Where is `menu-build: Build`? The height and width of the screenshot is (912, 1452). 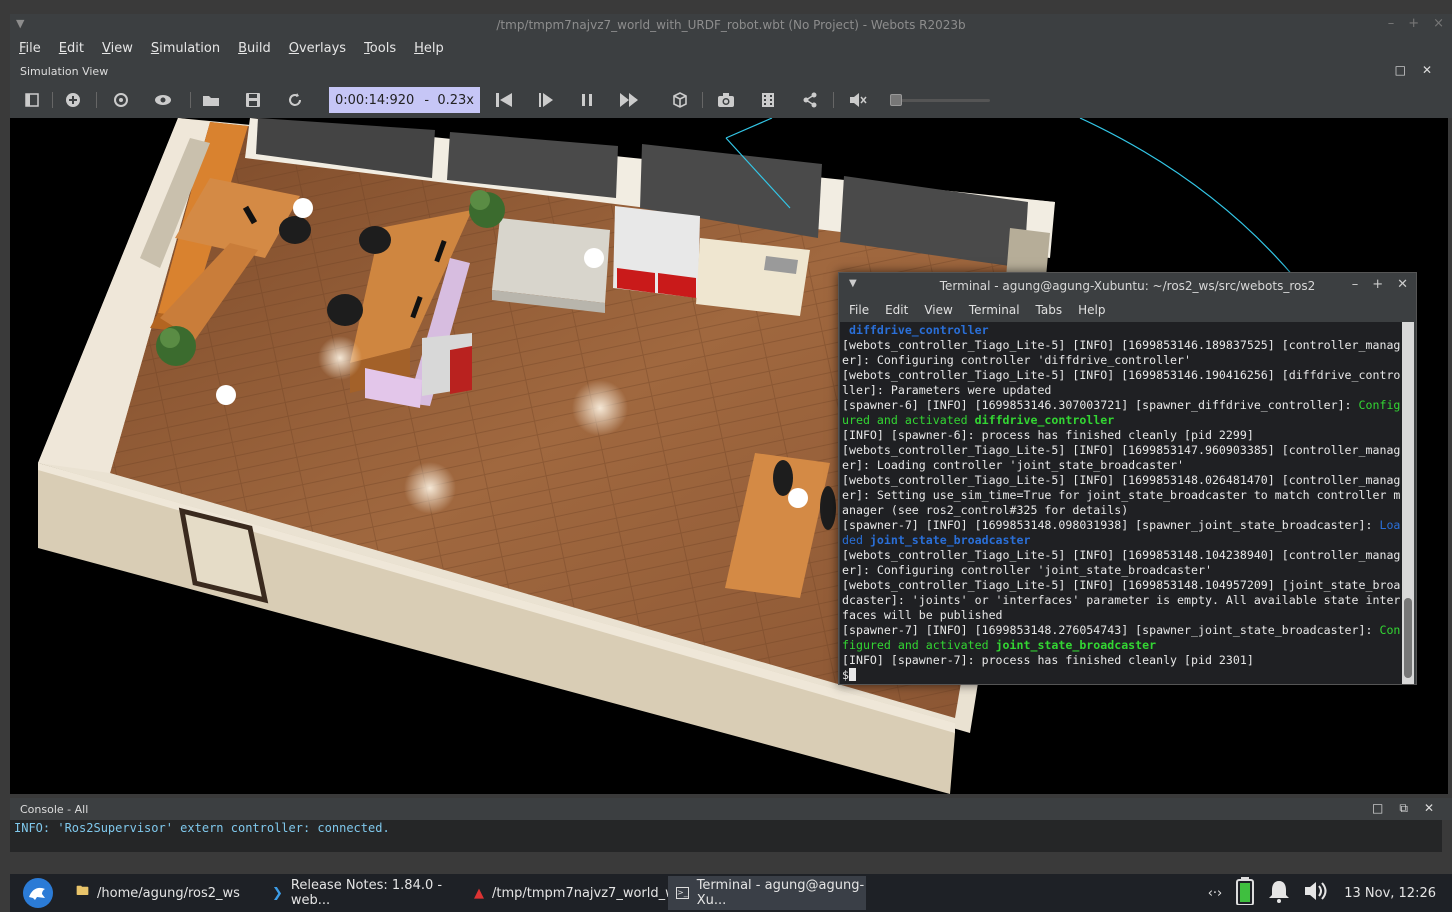 menu-build: Build is located at coordinates (254, 48).